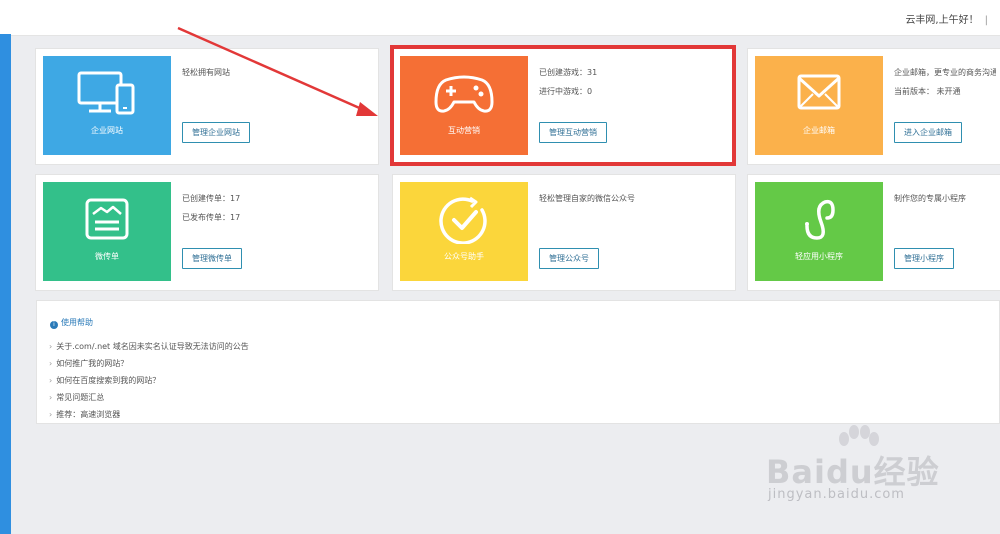  I want to click on monitor-phone-icon, so click(107, 96).